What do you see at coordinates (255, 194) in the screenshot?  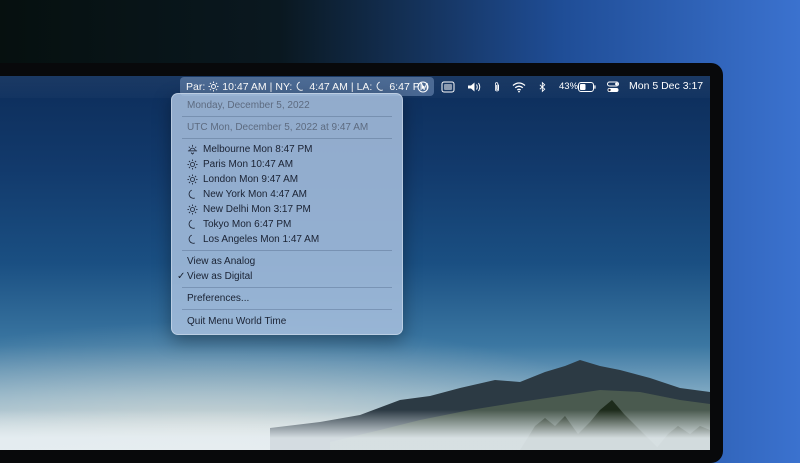 I see `city-label: New York Mon 4:47 AM` at bounding box center [255, 194].